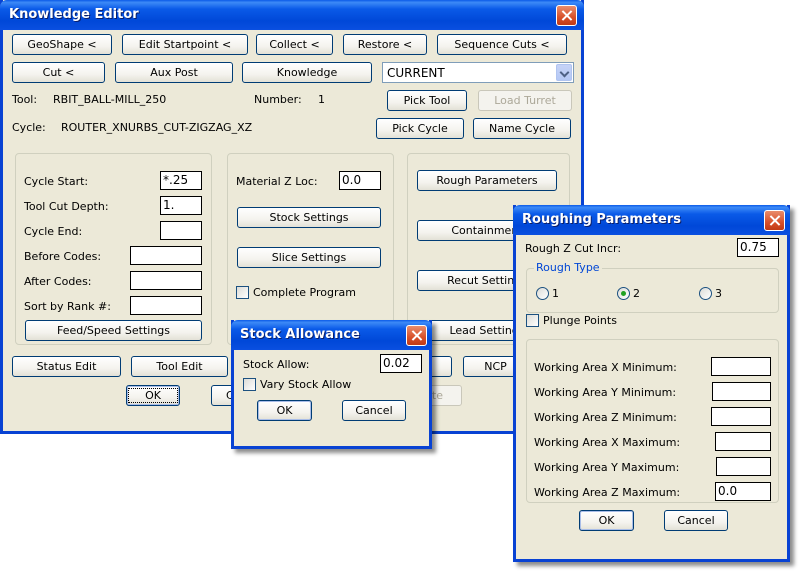 The image size is (800, 572). Describe the element at coordinates (607, 467) in the screenshot. I see `working-area-y-max-label: Working Area Y Maximum:` at that location.